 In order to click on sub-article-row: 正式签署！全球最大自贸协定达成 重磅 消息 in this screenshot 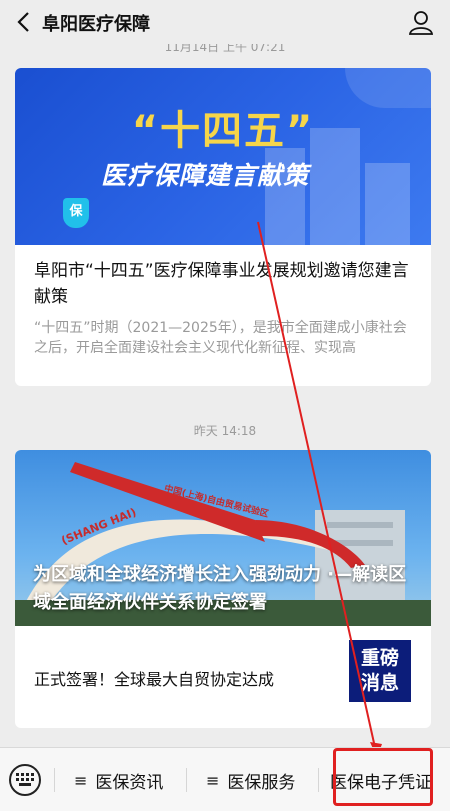, I will do `click(223, 677)`.